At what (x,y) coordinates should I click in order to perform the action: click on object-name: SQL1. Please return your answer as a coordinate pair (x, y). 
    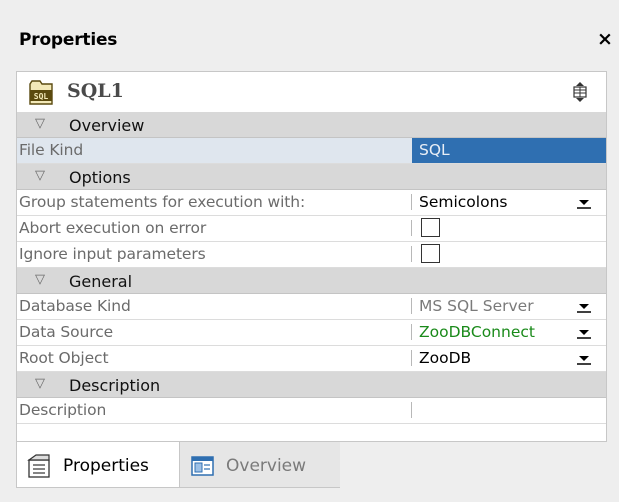
    Looking at the image, I should click on (95, 91).